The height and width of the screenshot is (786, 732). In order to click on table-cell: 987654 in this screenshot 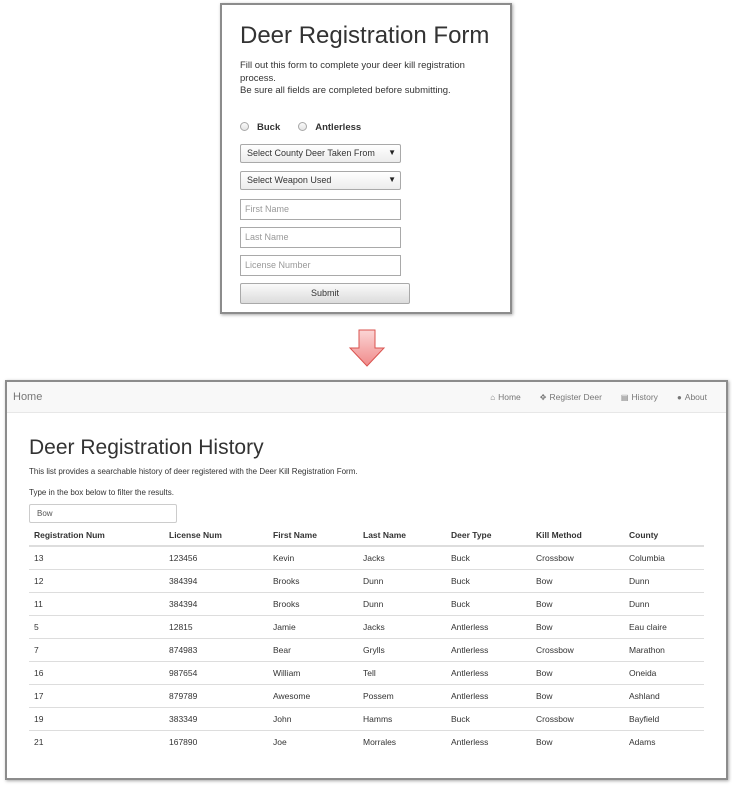, I will do `click(216, 672)`.